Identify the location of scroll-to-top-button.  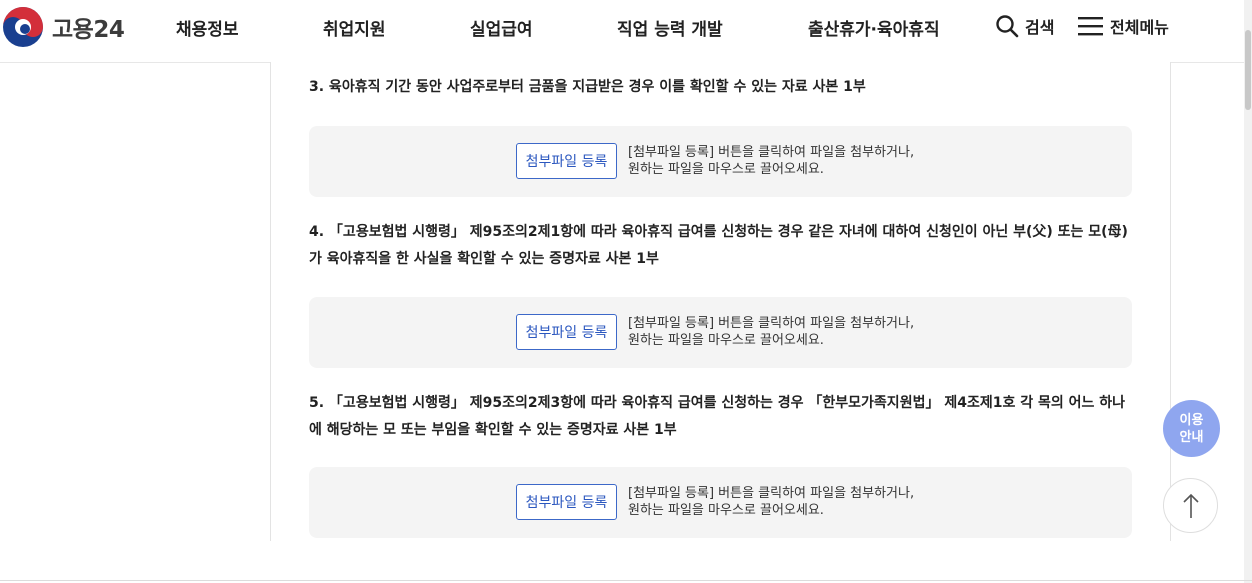
(1190, 505).